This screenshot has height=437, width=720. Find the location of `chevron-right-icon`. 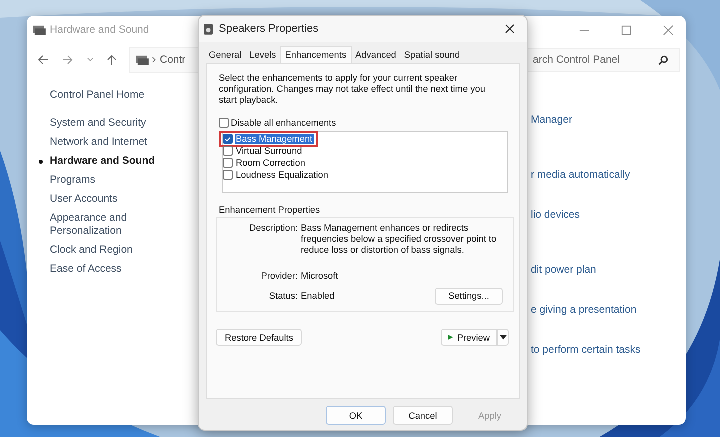

chevron-right-icon is located at coordinates (154, 60).